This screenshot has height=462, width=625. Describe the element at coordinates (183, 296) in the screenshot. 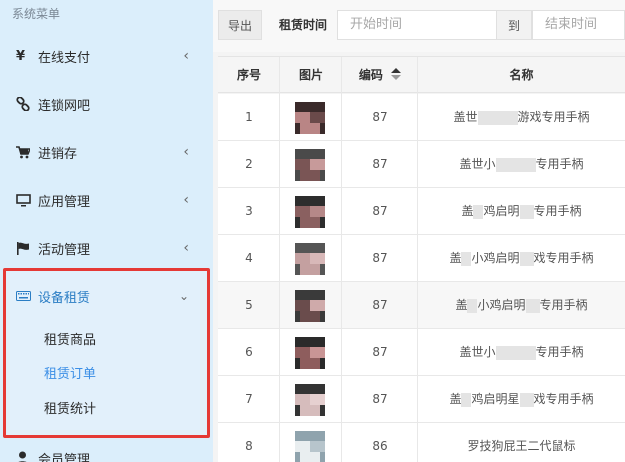

I see `chevron-down-icon: ⌄` at that location.